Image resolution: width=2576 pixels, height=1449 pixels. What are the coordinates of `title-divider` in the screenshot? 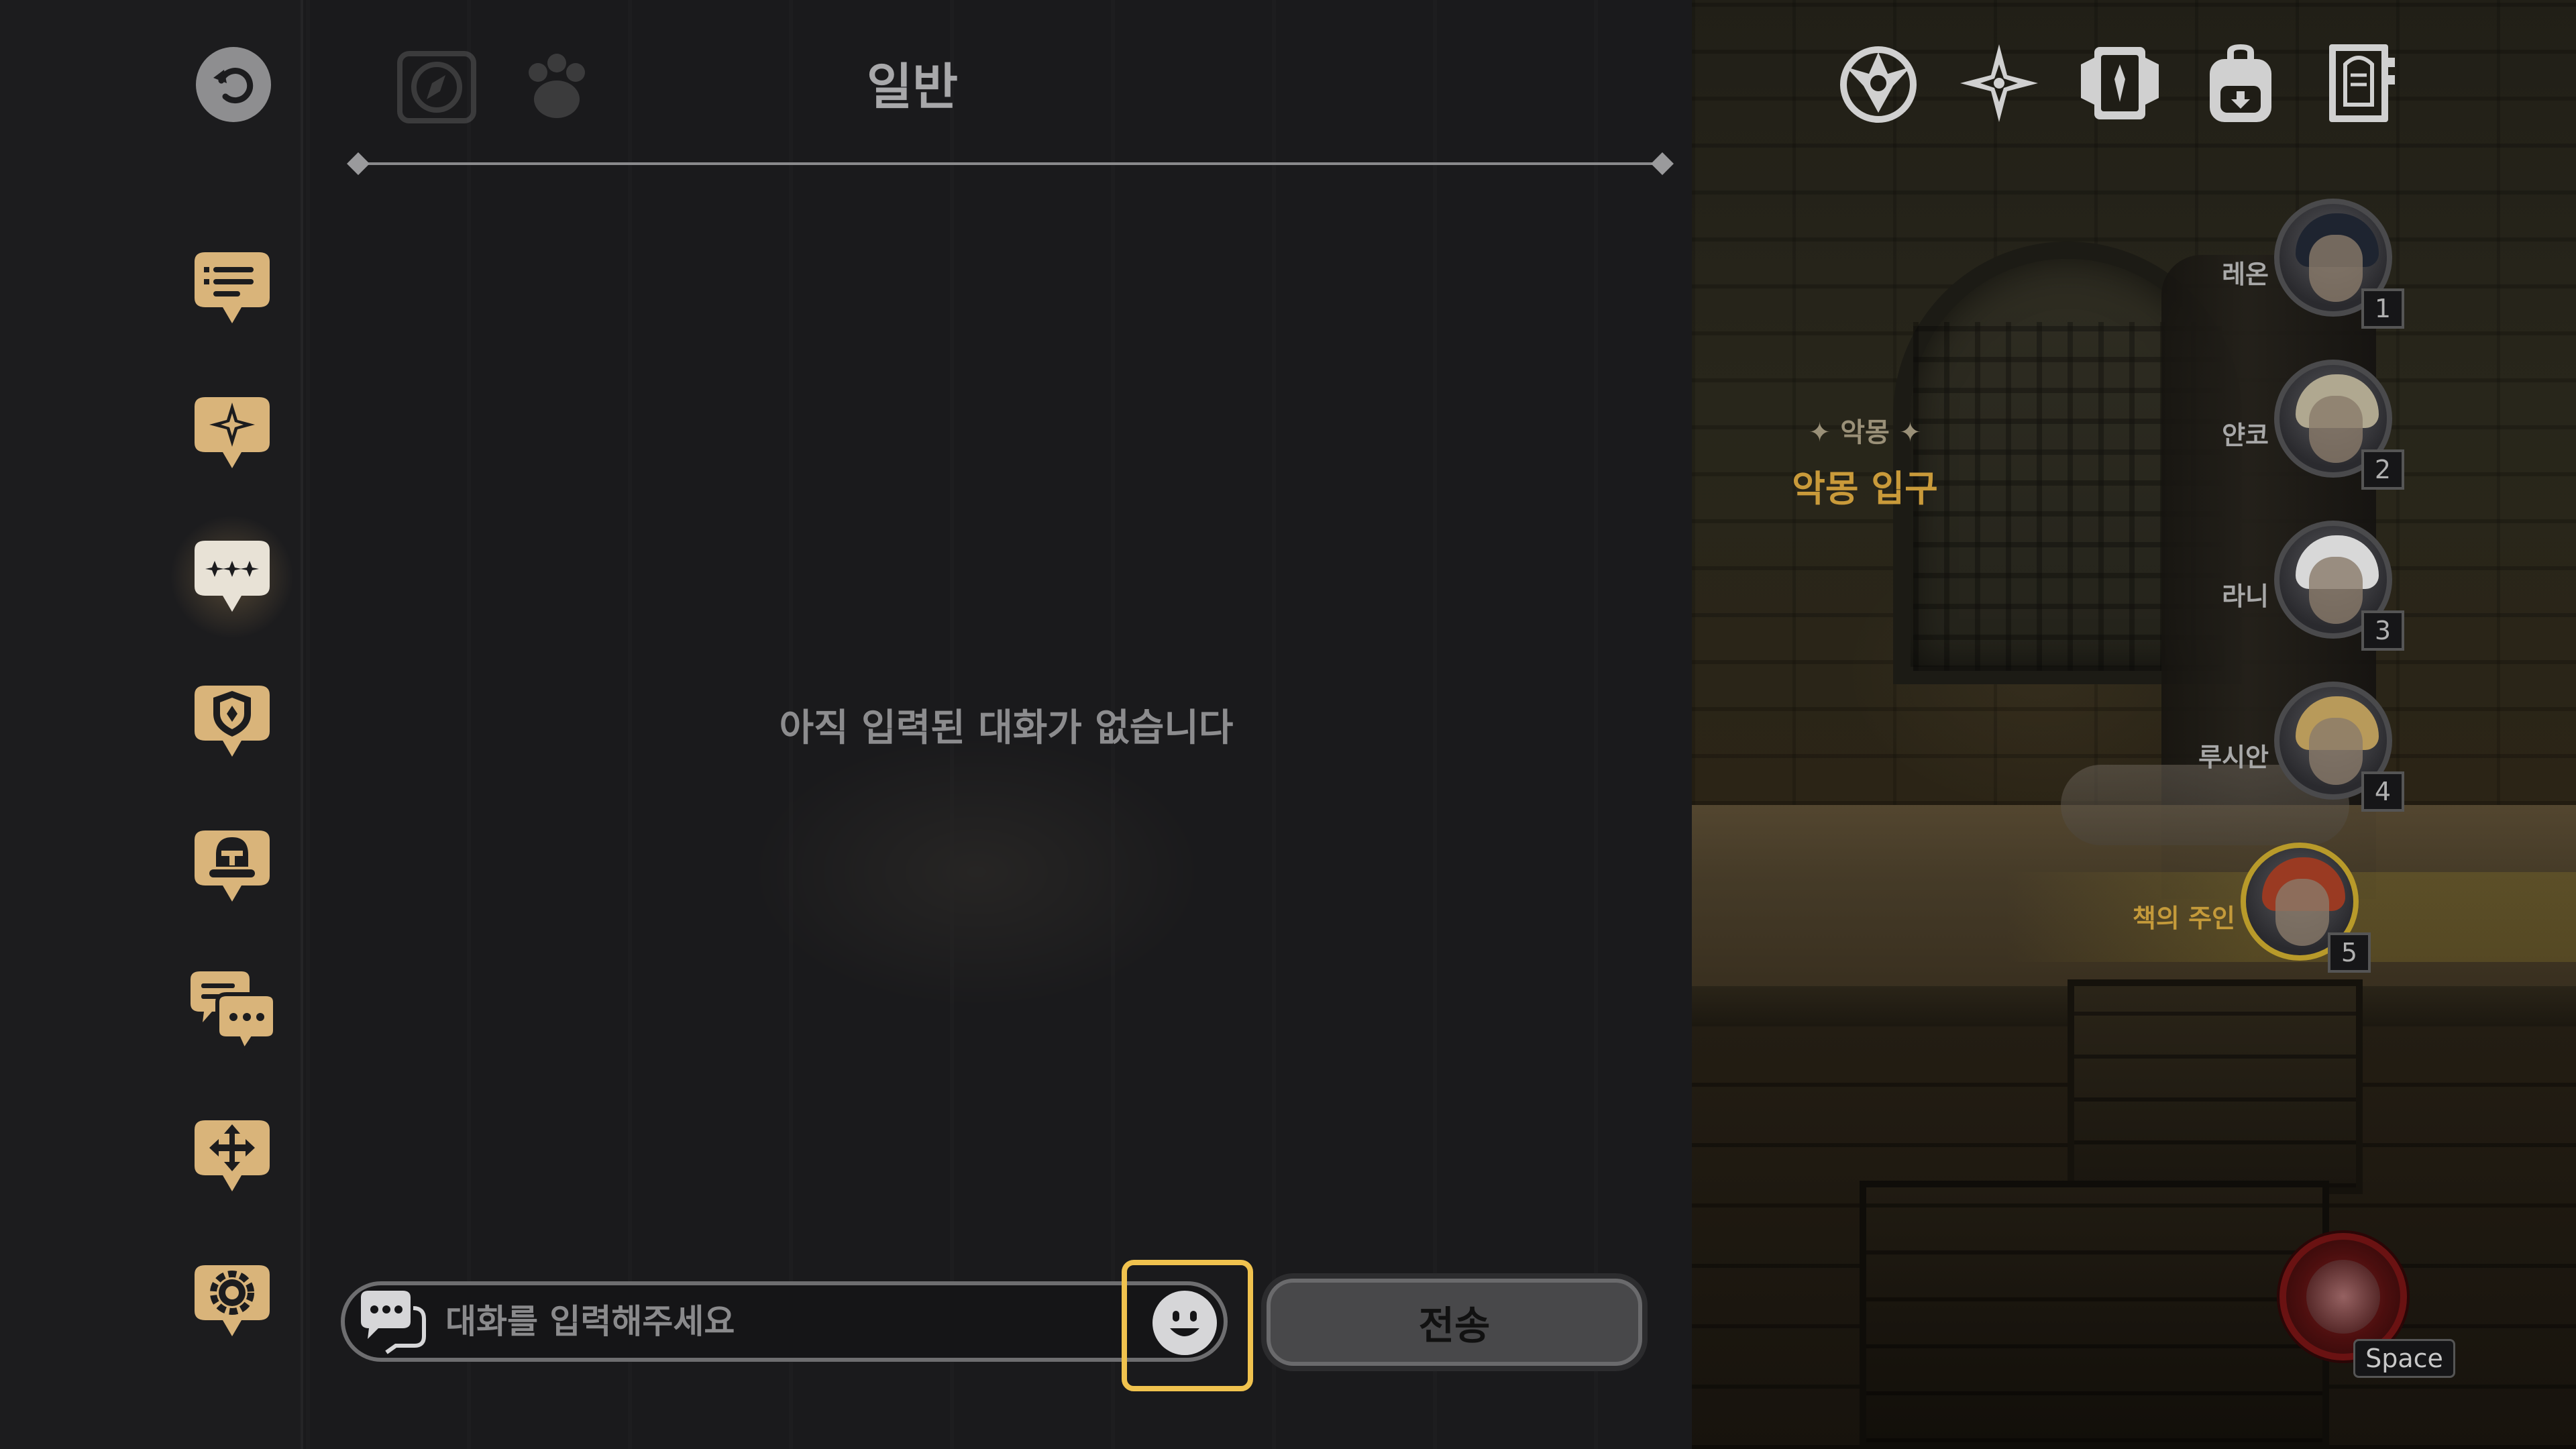 It's located at (1014, 163).